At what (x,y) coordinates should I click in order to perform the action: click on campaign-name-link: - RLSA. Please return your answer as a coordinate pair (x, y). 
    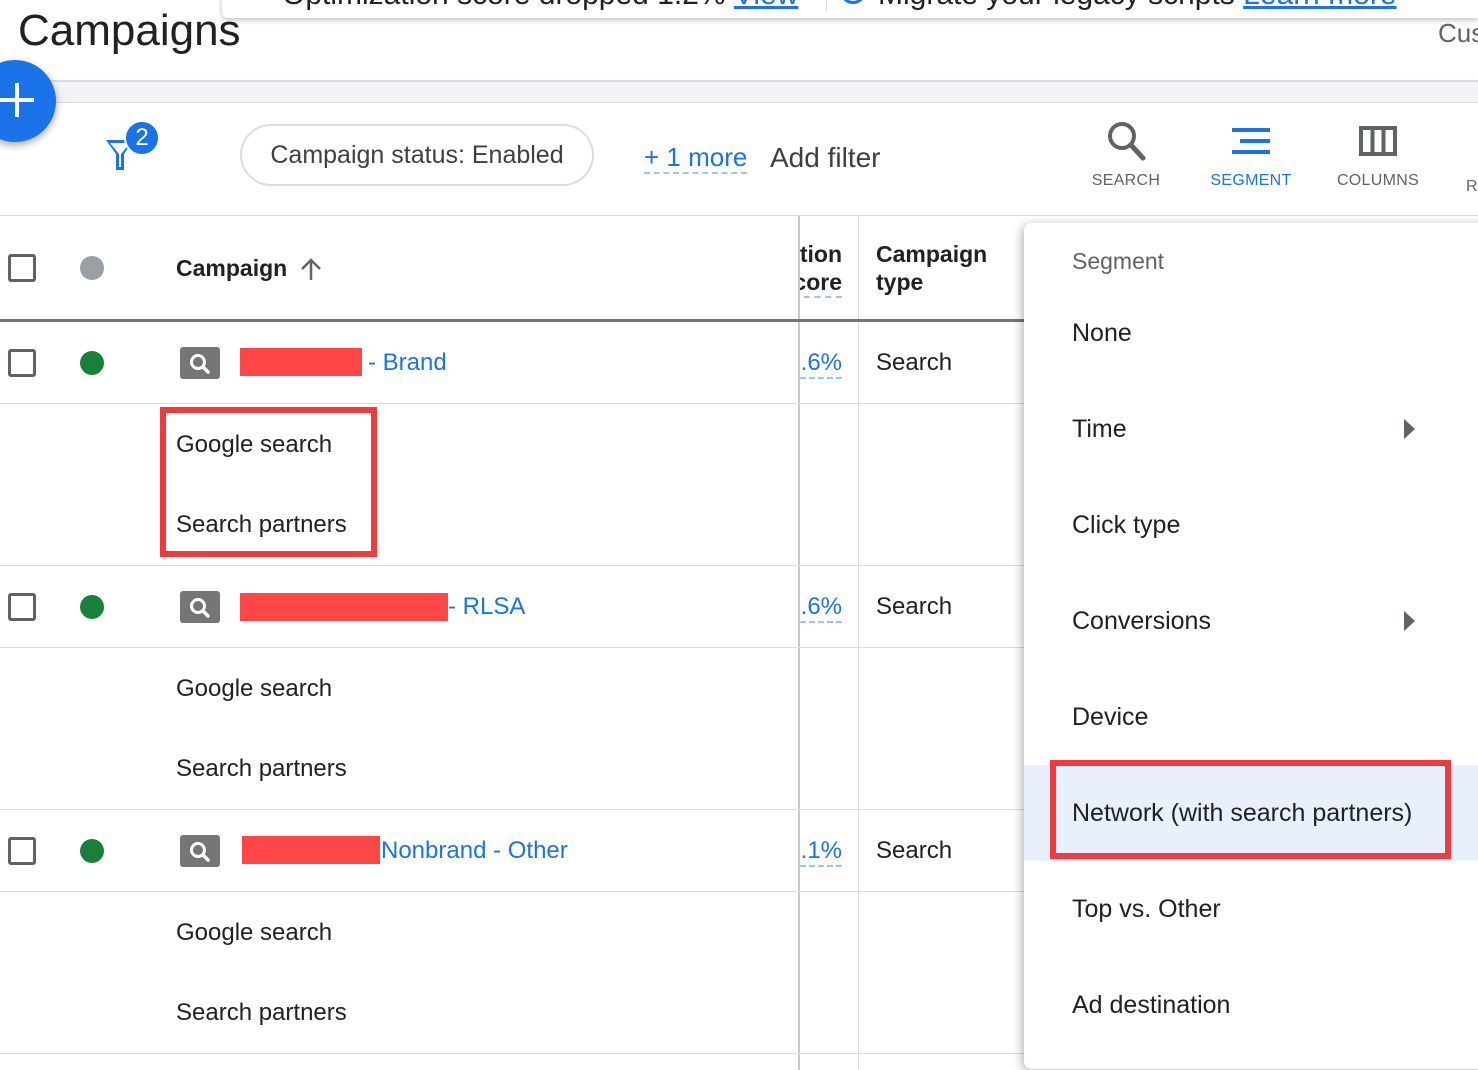
    Looking at the image, I should click on (486, 607).